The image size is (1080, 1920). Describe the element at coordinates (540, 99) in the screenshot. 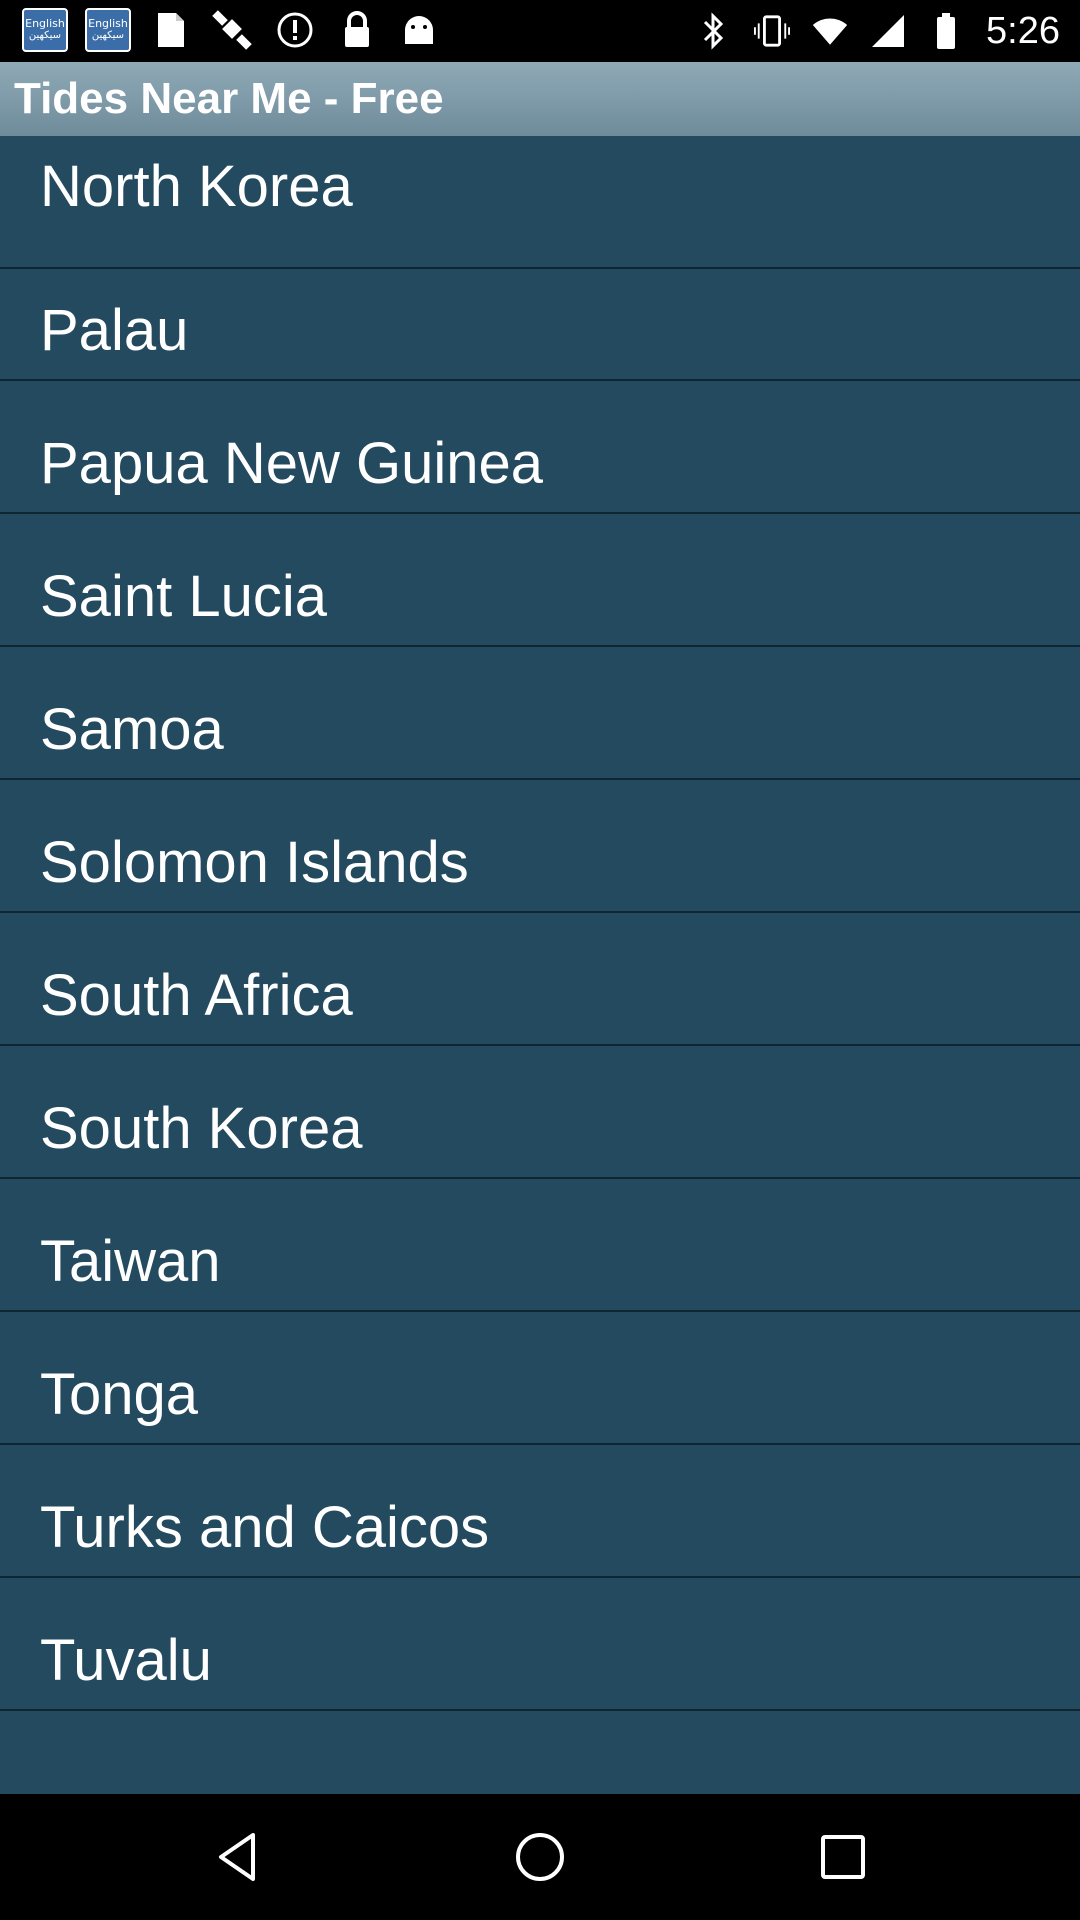

I see `app-bar: Tides Near Me - Free` at that location.